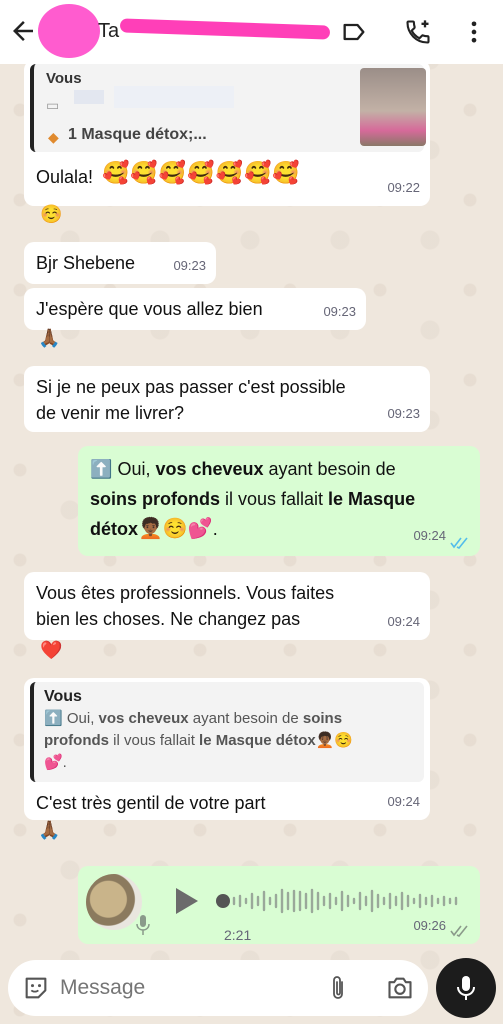 The width and height of the screenshot is (503, 1024). What do you see at coordinates (257, 740) in the screenshot?
I see `quote-text-bold: le Masque détox` at bounding box center [257, 740].